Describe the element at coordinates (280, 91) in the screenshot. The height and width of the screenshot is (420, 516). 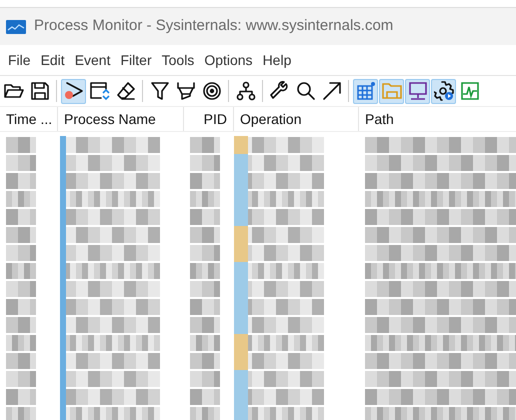
I see `wrench-icon` at that location.